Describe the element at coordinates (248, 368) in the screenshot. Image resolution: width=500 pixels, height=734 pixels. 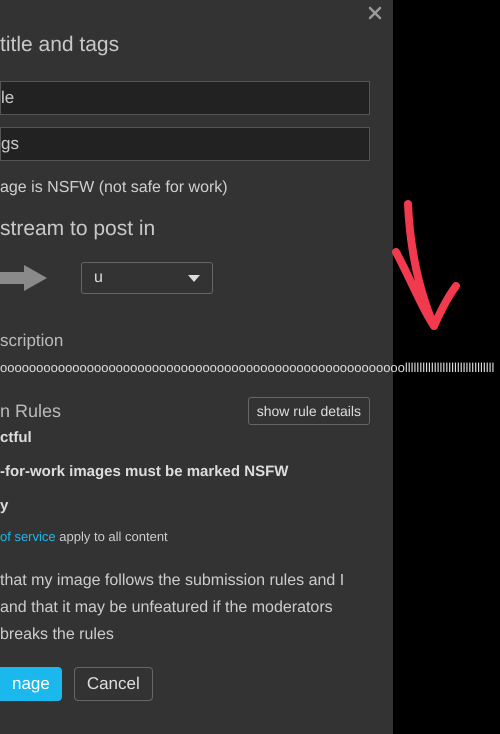
I see `description-text: oooooooooooooooooooooooooooooooooooooooooooooooooooooooolllllllllllllllllllllllllllllll` at that location.